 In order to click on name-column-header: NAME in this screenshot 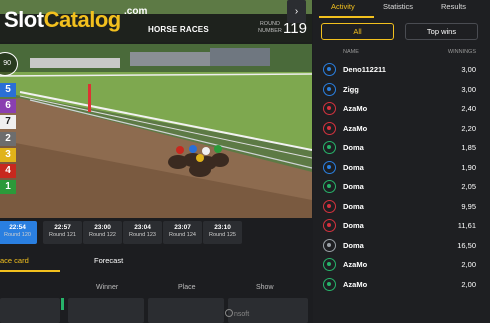, I will do `click(351, 52)`.